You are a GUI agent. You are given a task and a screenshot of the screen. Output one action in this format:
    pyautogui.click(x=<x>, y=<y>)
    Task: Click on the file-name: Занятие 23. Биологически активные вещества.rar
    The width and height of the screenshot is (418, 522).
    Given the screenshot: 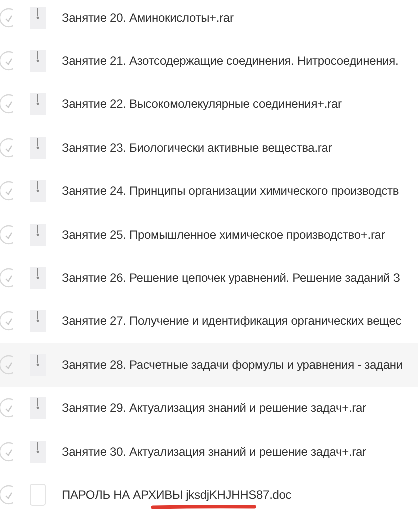 What is the action you would take?
    pyautogui.click(x=197, y=147)
    